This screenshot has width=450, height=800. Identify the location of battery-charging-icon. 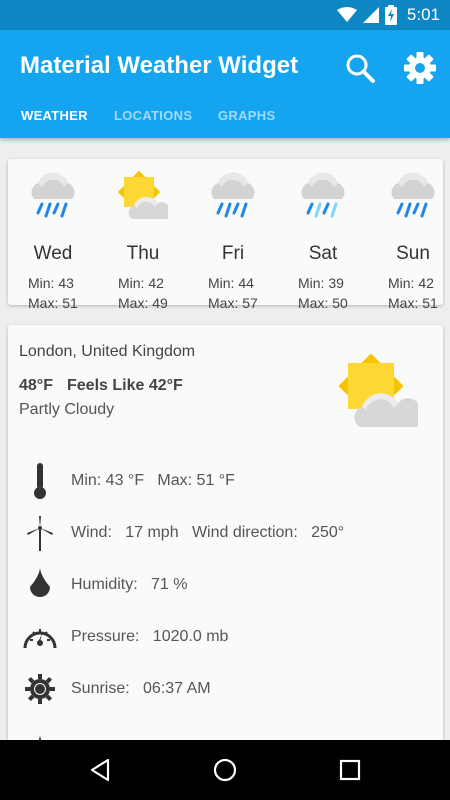
(390, 15).